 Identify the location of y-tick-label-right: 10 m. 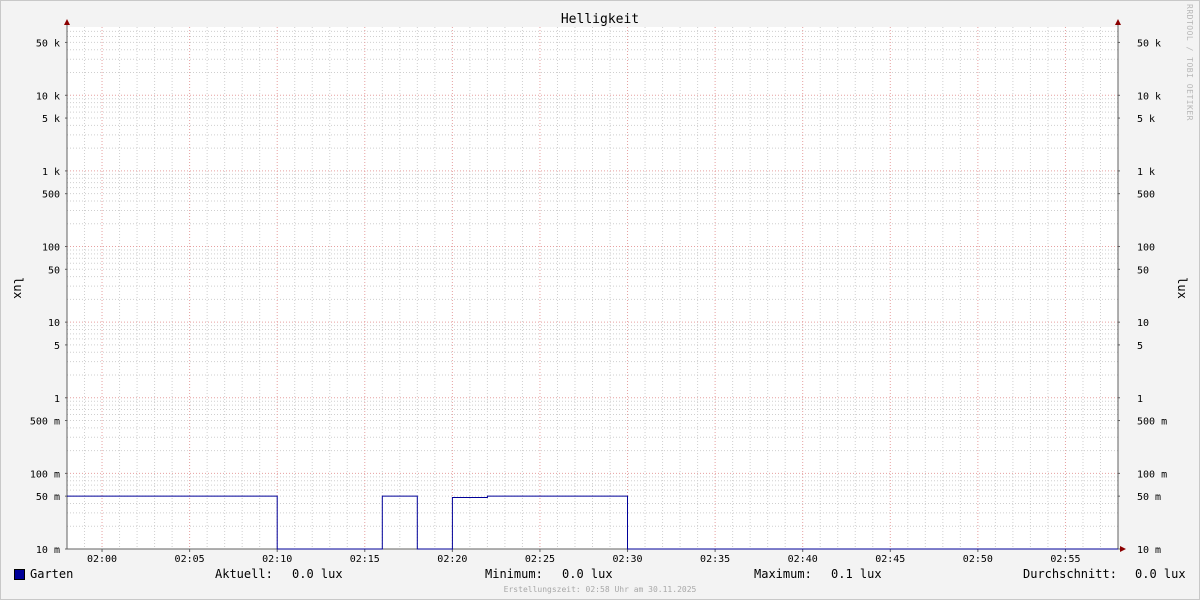
(1149, 550).